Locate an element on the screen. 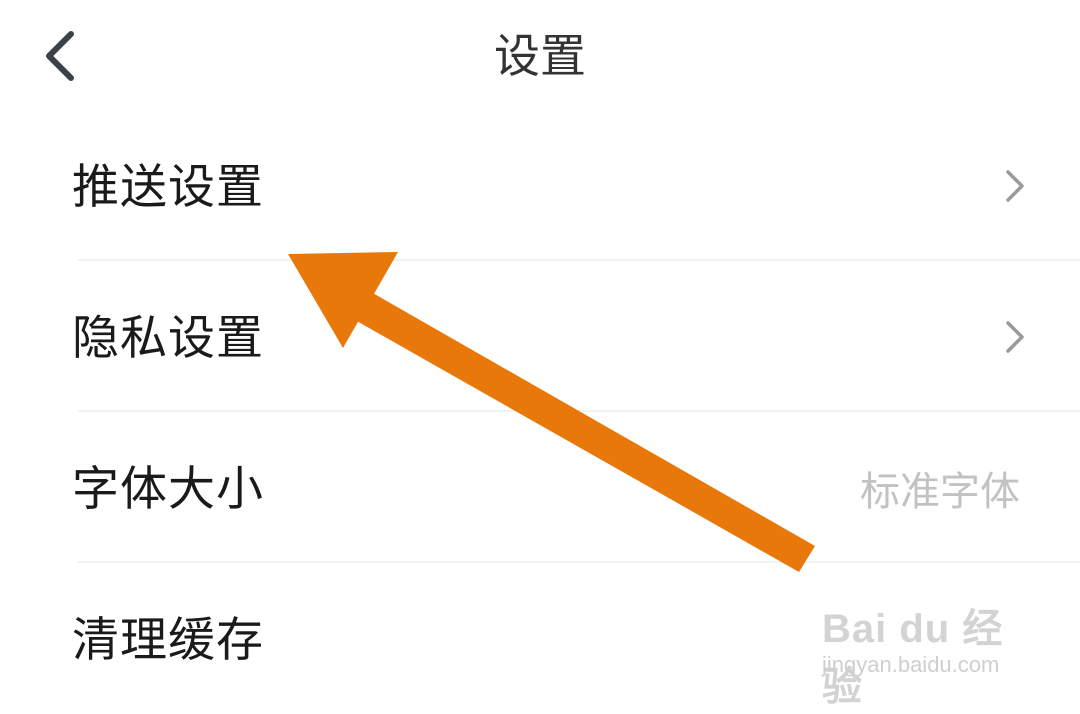 This screenshot has width=1080, height=714. settings-item-label: 清理缓存 is located at coordinates (168, 640).